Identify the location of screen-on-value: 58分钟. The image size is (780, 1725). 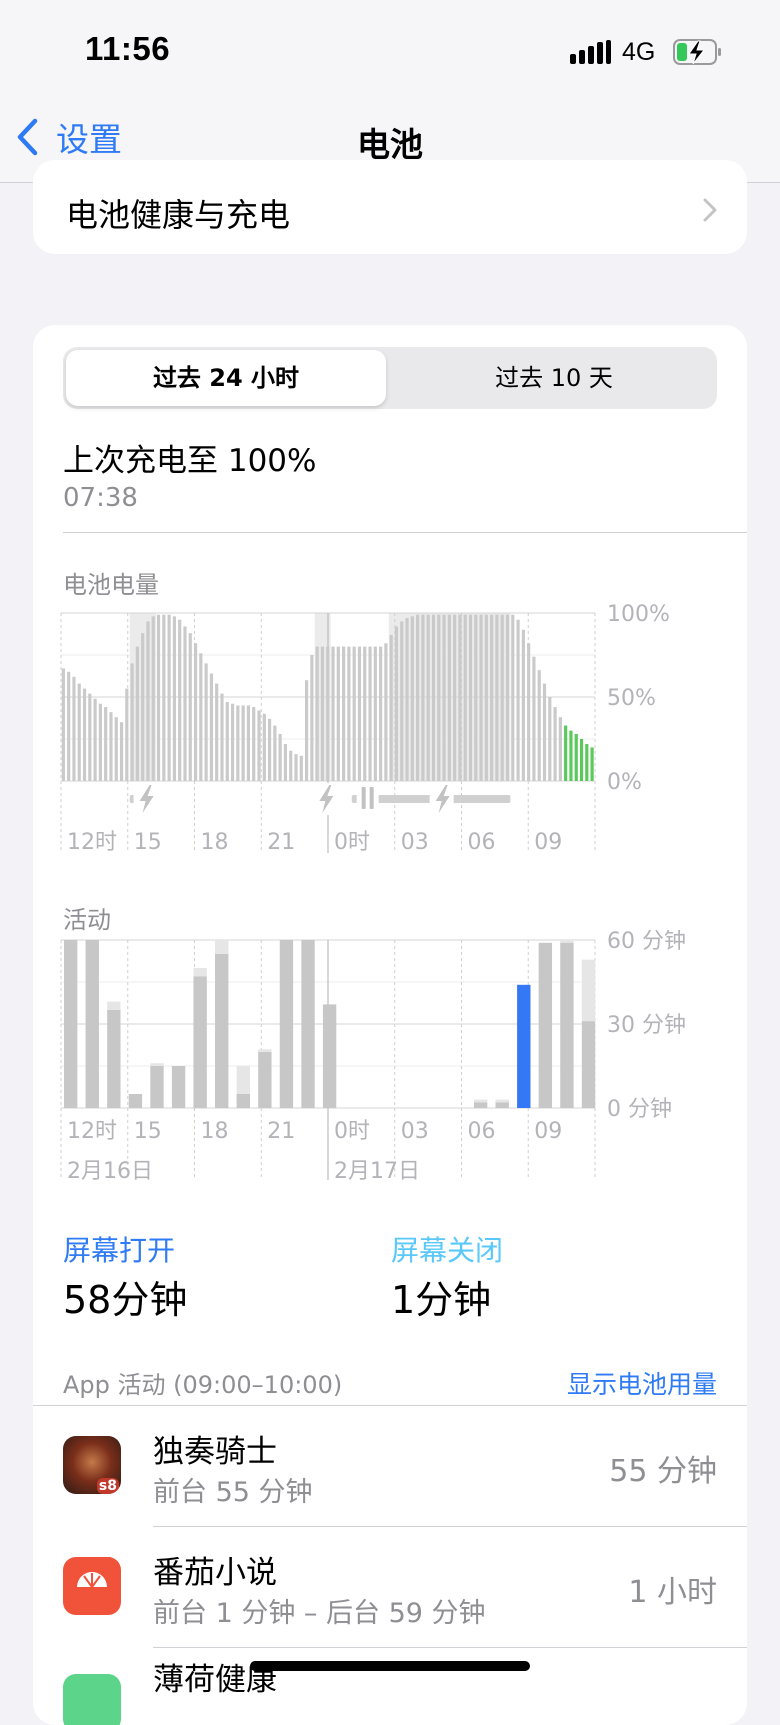
(125, 1300).